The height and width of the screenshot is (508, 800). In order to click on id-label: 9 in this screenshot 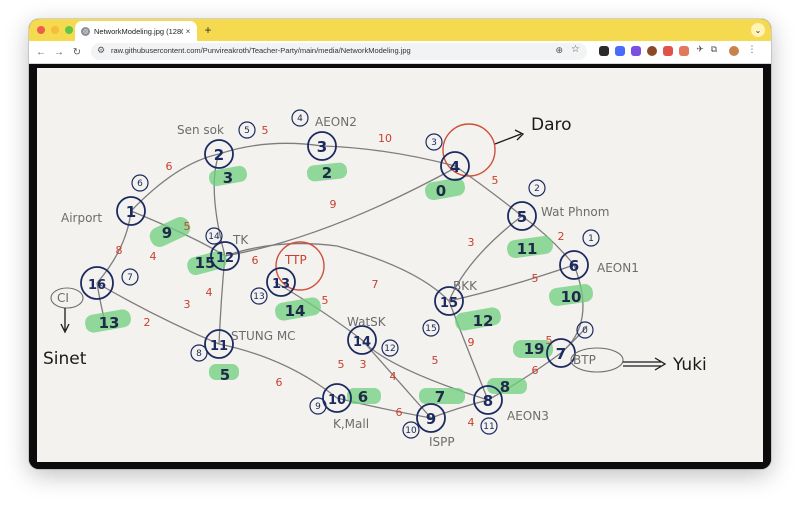, I will do `click(318, 407)`.